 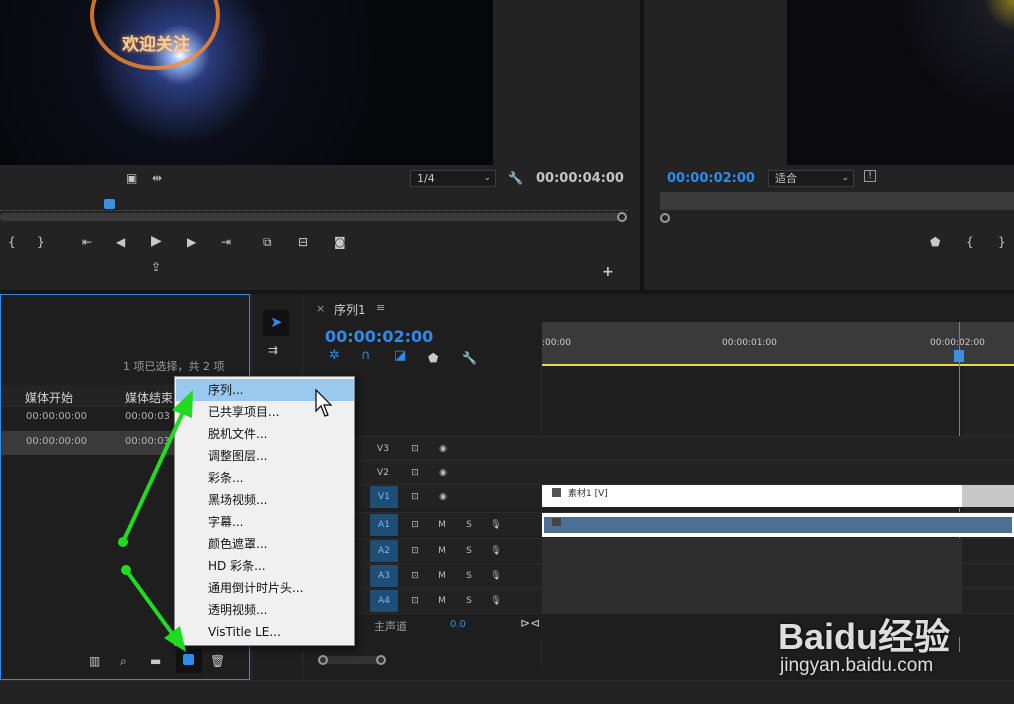 What do you see at coordinates (153, 476) in the screenshot?
I see `arrow-to-sequence` at bounding box center [153, 476].